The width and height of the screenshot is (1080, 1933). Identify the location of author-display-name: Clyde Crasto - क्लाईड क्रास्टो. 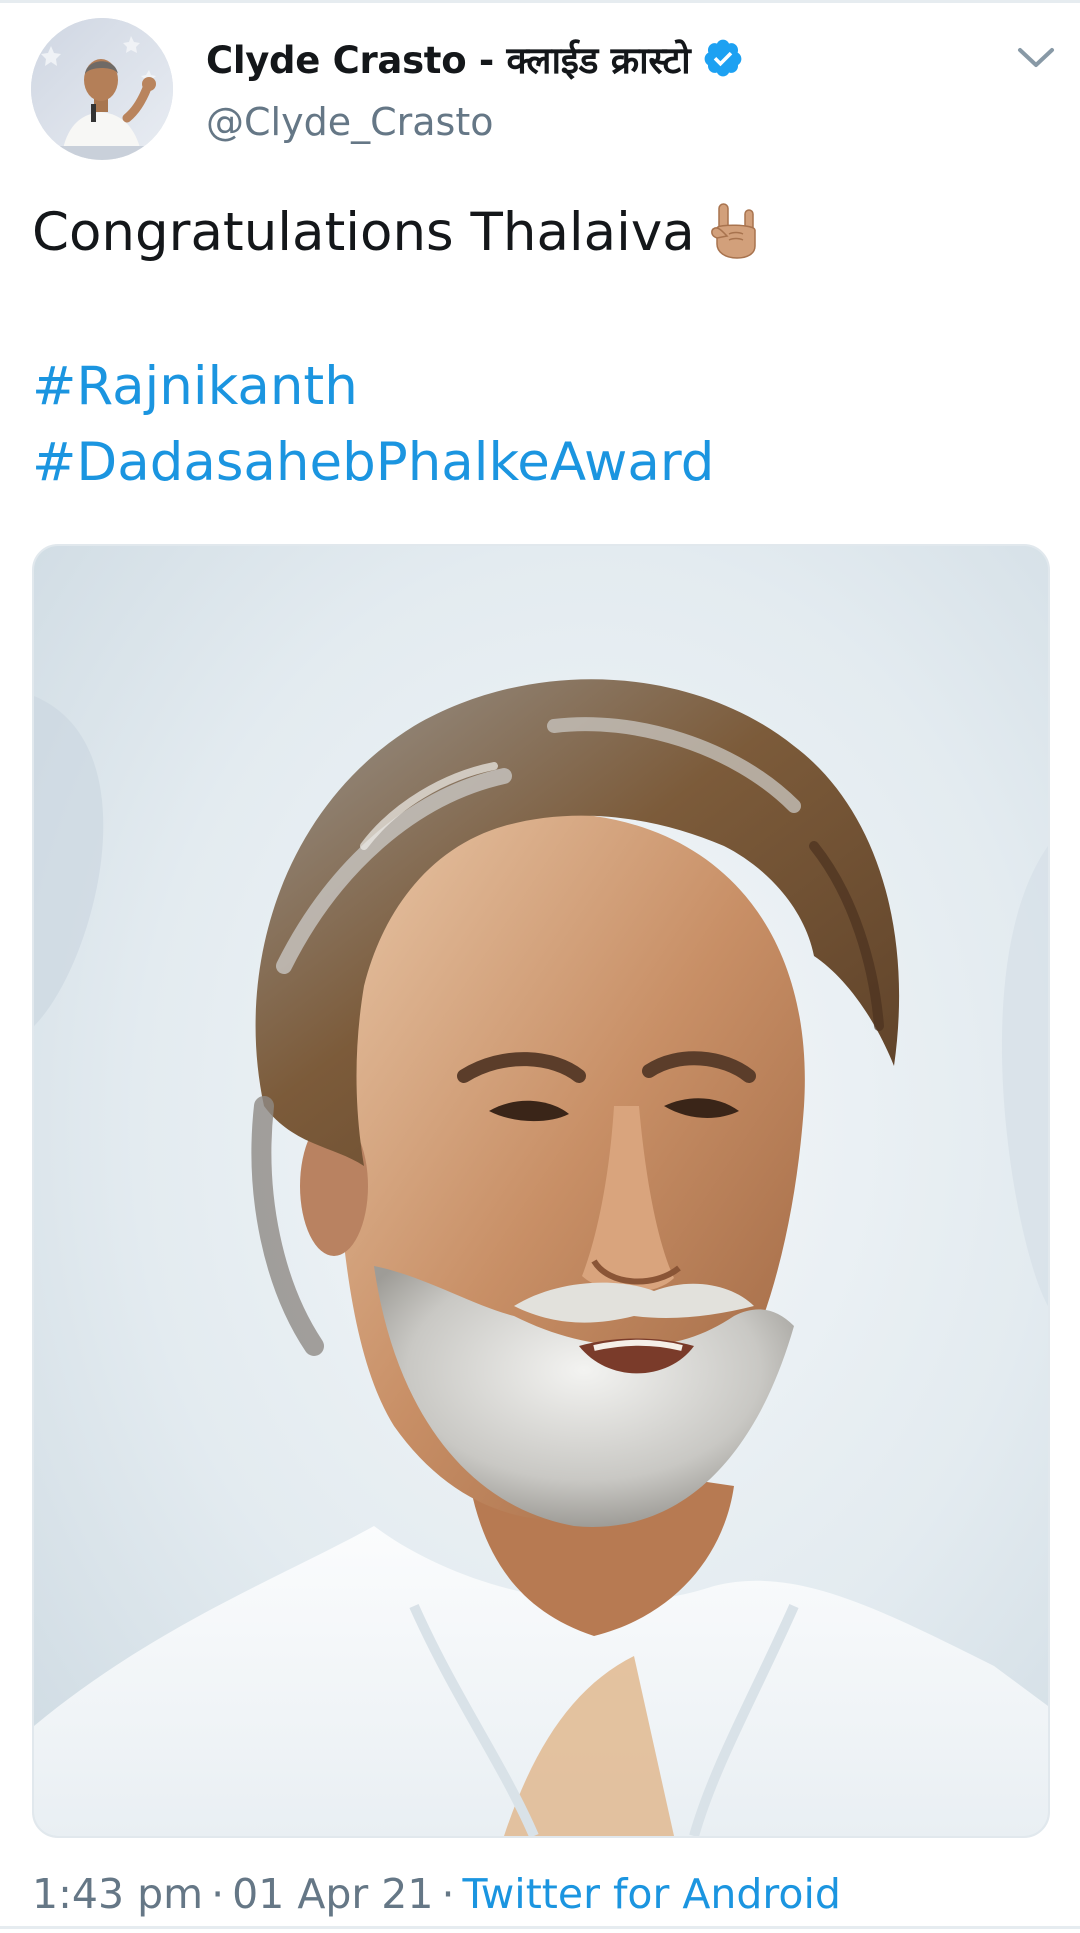
(448, 58).